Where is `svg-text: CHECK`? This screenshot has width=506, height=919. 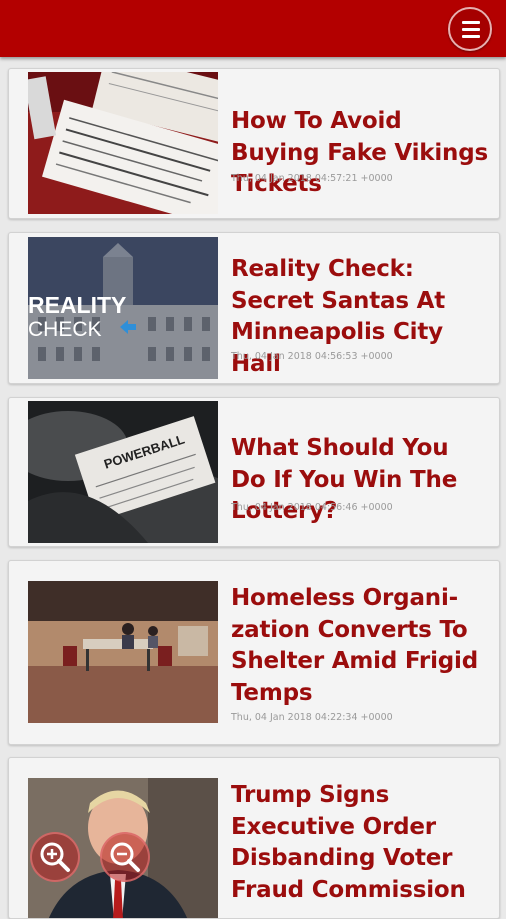
svg-text: CHECK is located at coordinates (65, 329).